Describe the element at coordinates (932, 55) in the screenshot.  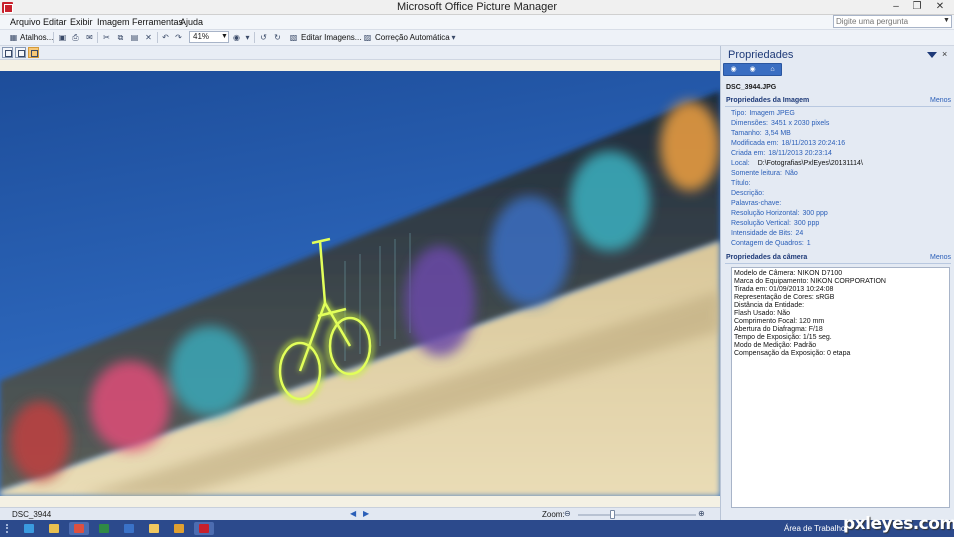
I see `pane-menu-icon` at that location.